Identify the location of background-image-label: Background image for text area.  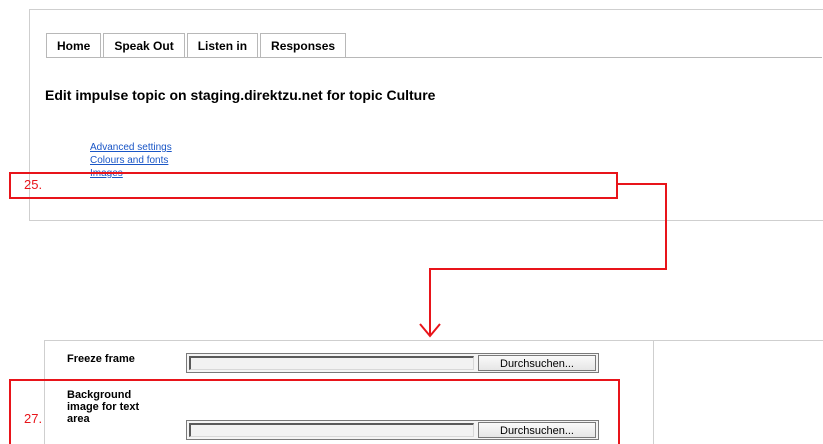
(103, 407).